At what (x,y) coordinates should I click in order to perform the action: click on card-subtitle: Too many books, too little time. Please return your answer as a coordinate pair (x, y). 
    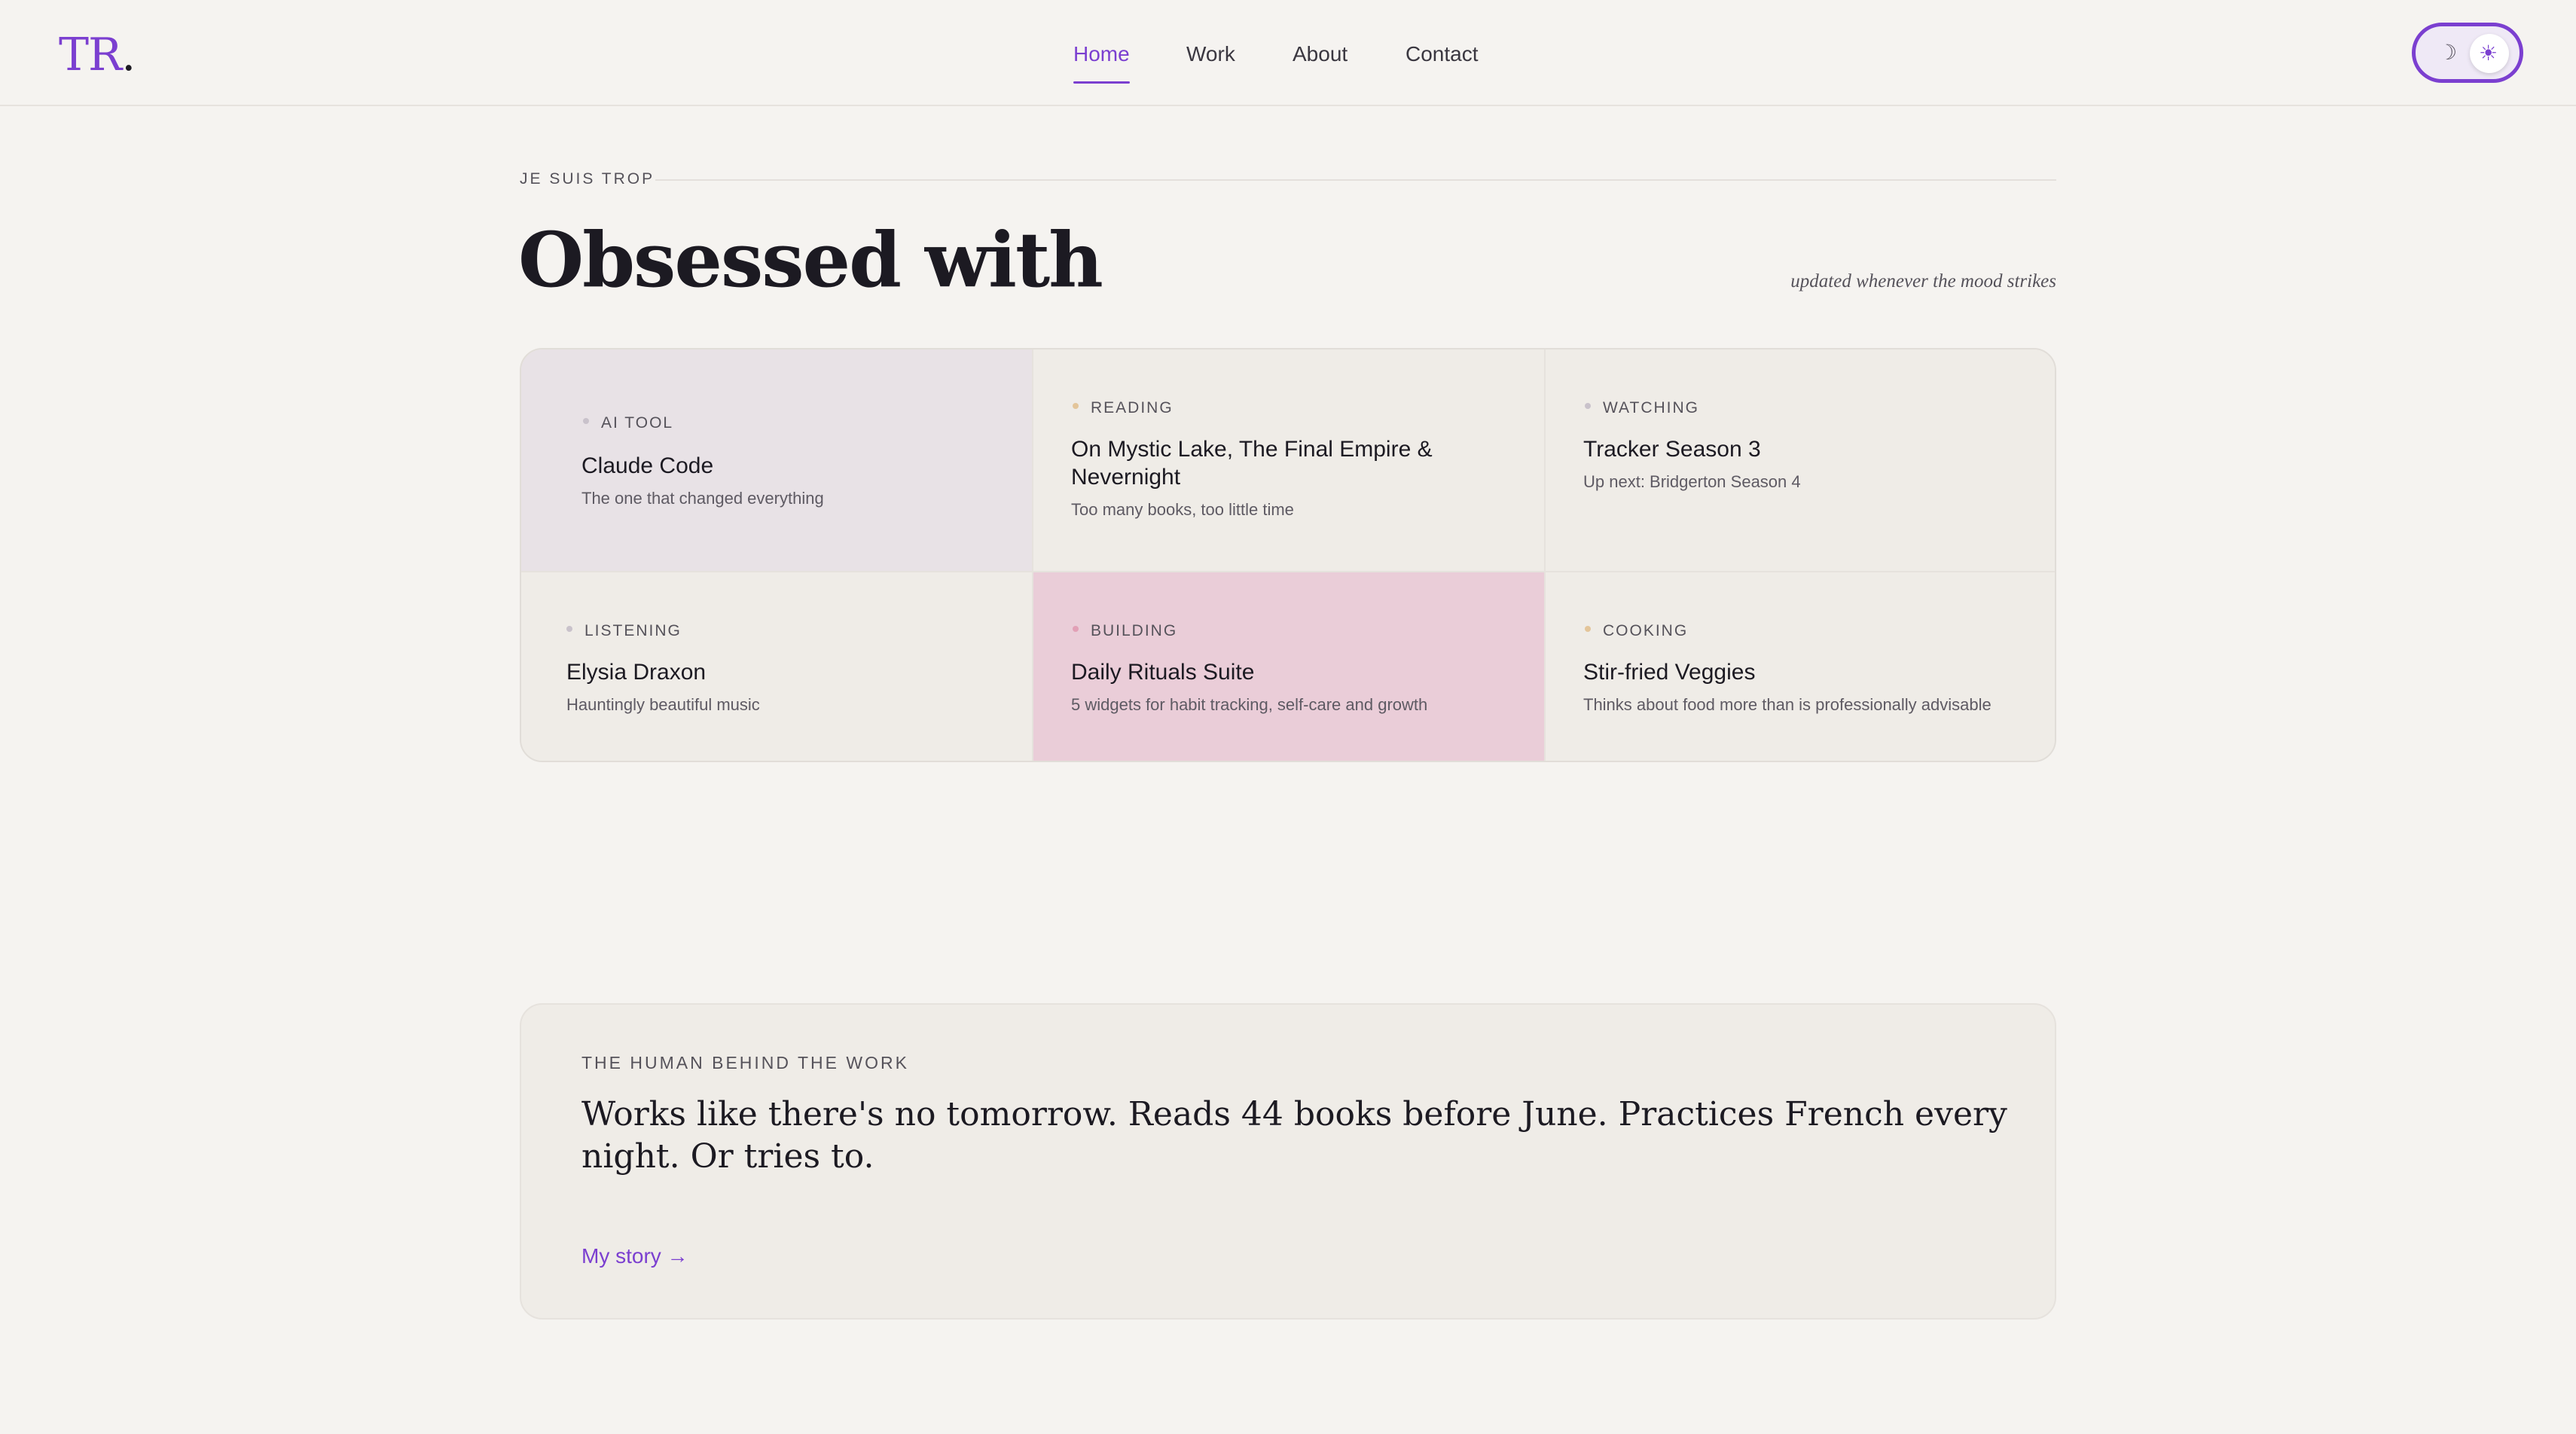
    Looking at the image, I should click on (1183, 509).